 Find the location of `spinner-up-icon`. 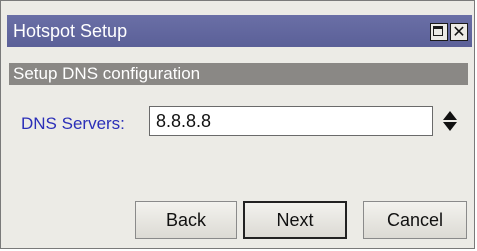

spinner-up-icon is located at coordinates (450, 115).